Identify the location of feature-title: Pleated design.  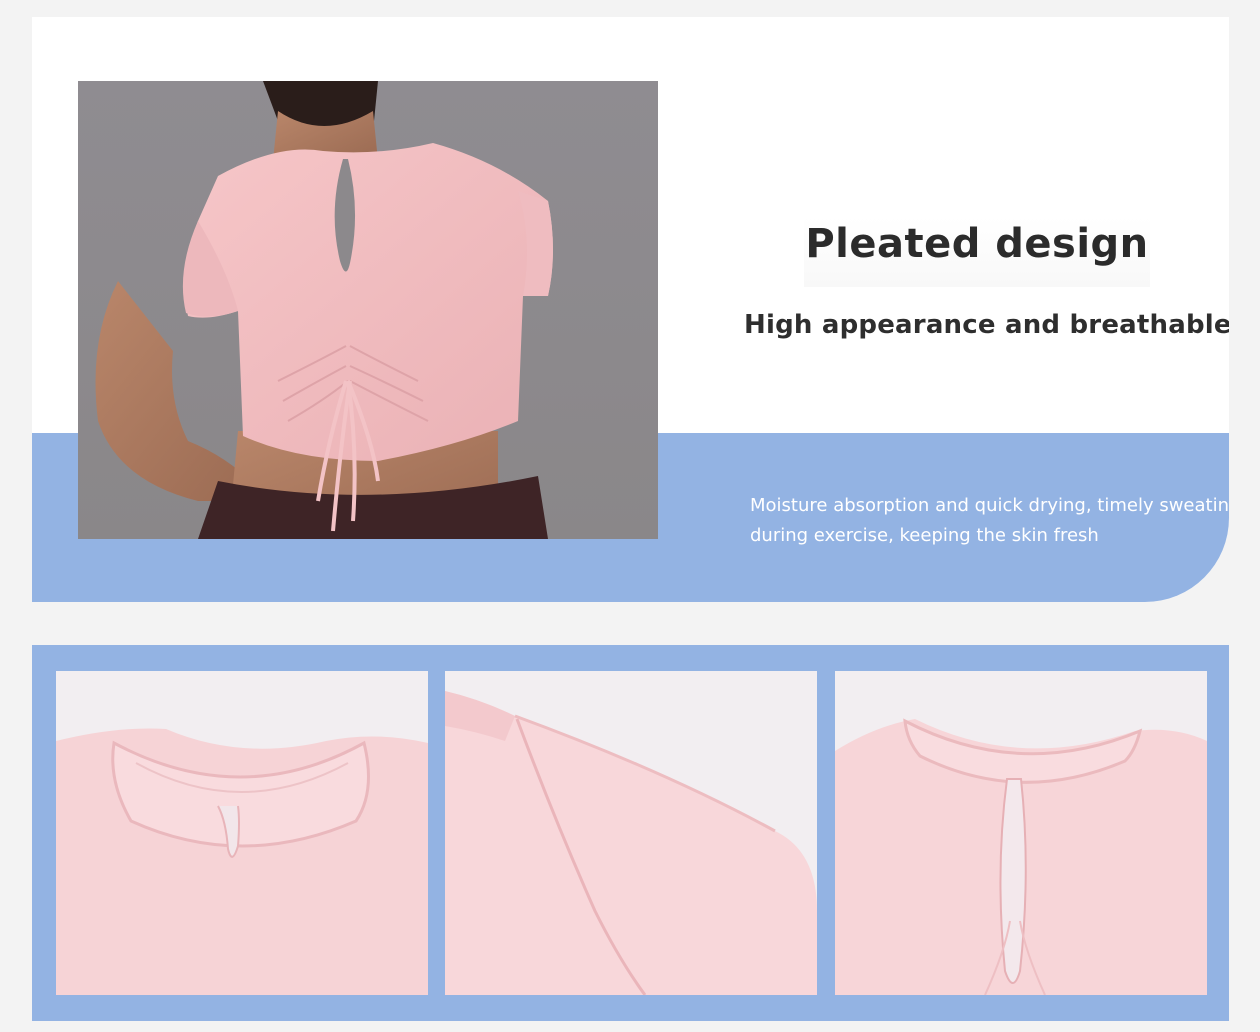
(977, 252).